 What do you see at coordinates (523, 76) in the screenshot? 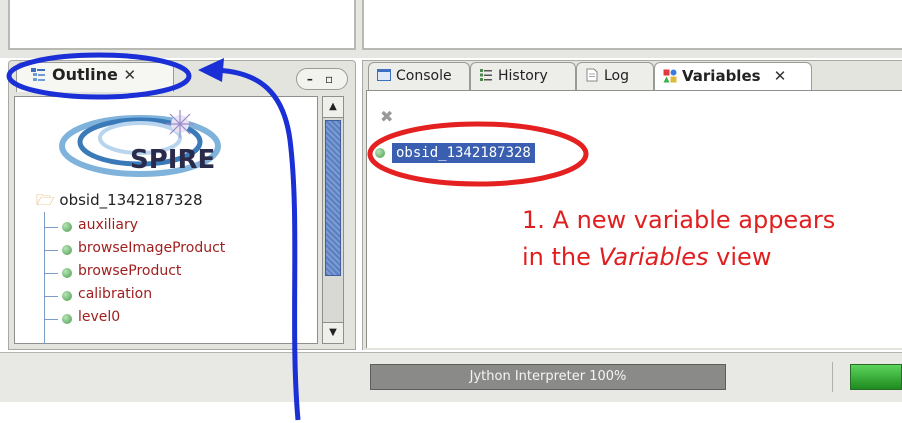
I see `tab-history: History` at bounding box center [523, 76].